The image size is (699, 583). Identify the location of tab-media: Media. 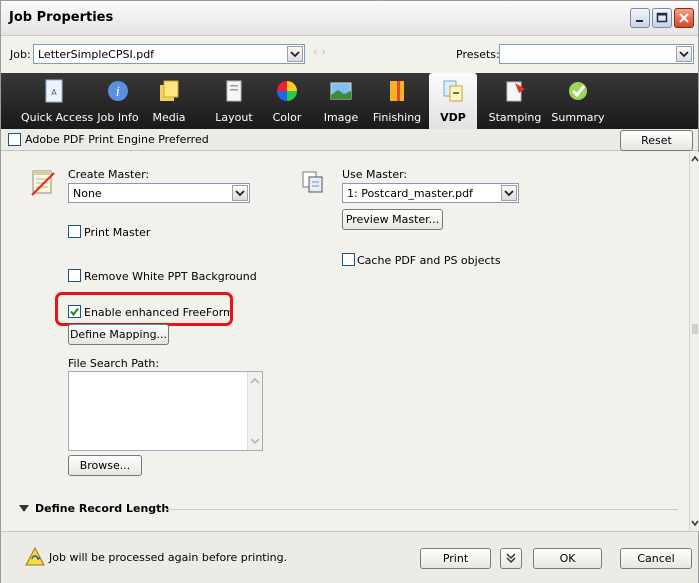
(169, 101).